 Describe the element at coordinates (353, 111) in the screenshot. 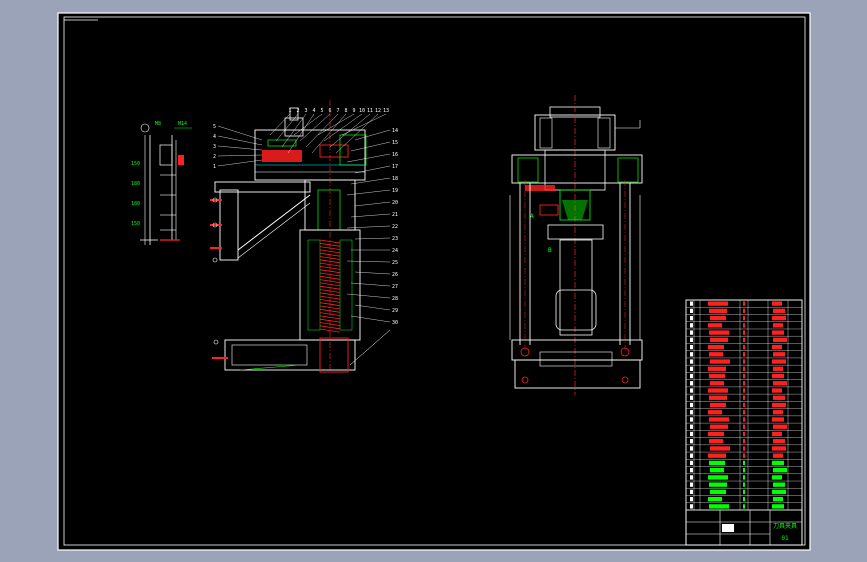

I see `callout-number: 9` at that location.